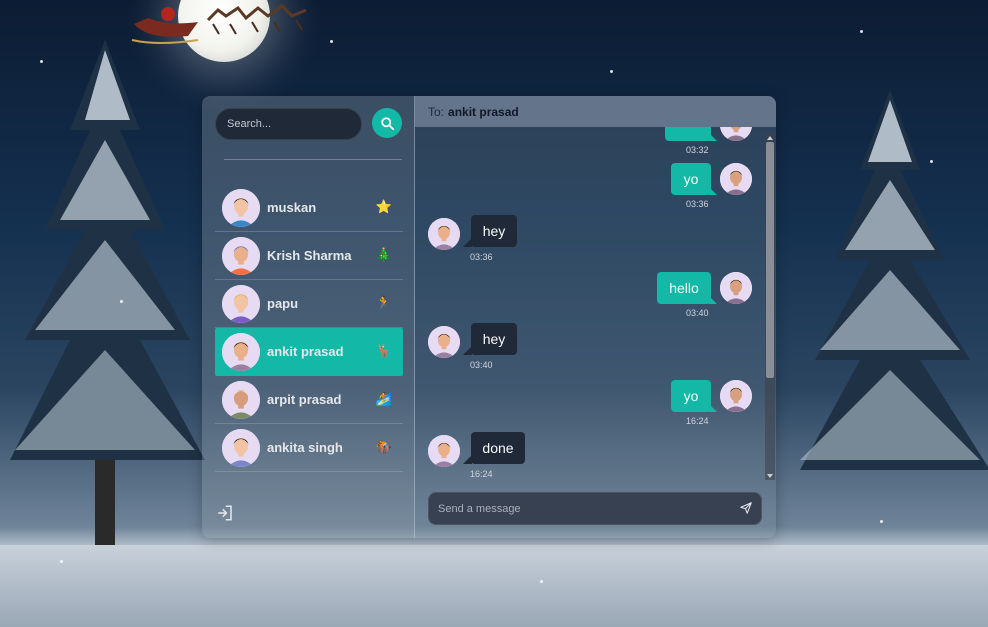  What do you see at coordinates (225, 513) in the screenshot?
I see `logout-icon` at bounding box center [225, 513].